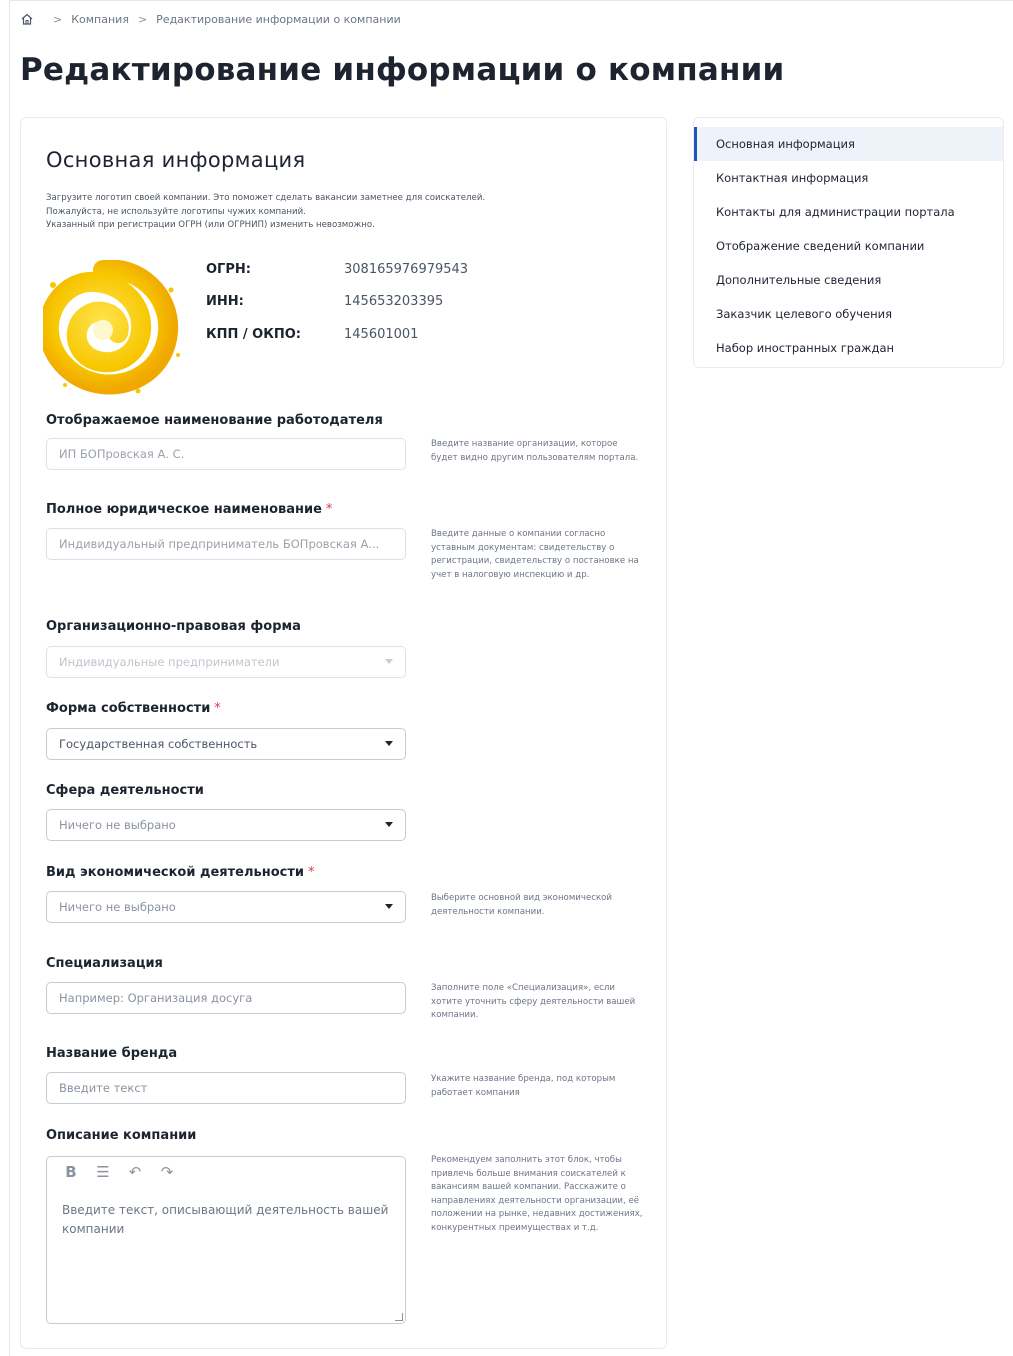 This screenshot has height=1356, width=1013. Describe the element at coordinates (214, 420) in the screenshot. I see `display-name-label: Отображаемое наименование работодателя` at that location.